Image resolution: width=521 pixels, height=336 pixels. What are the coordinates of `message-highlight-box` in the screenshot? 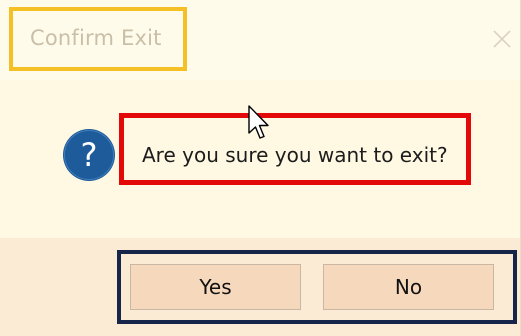 It's located at (295, 149).